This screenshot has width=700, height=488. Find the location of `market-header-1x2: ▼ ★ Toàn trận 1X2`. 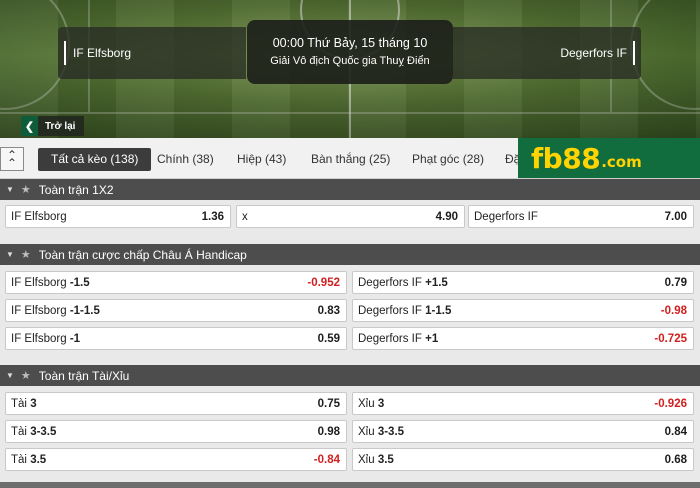

market-header-1x2: ▼ ★ Toàn trận 1X2 is located at coordinates (350, 189).